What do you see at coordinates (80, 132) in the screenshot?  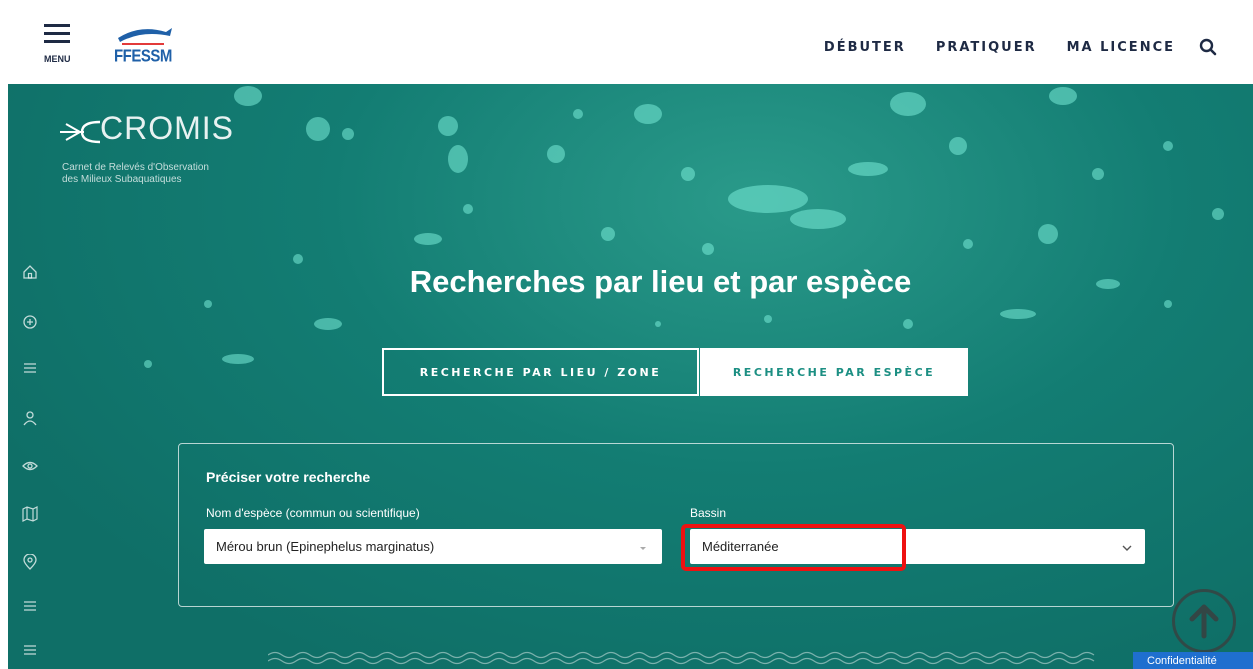 I see `fish-logo-icon` at bounding box center [80, 132].